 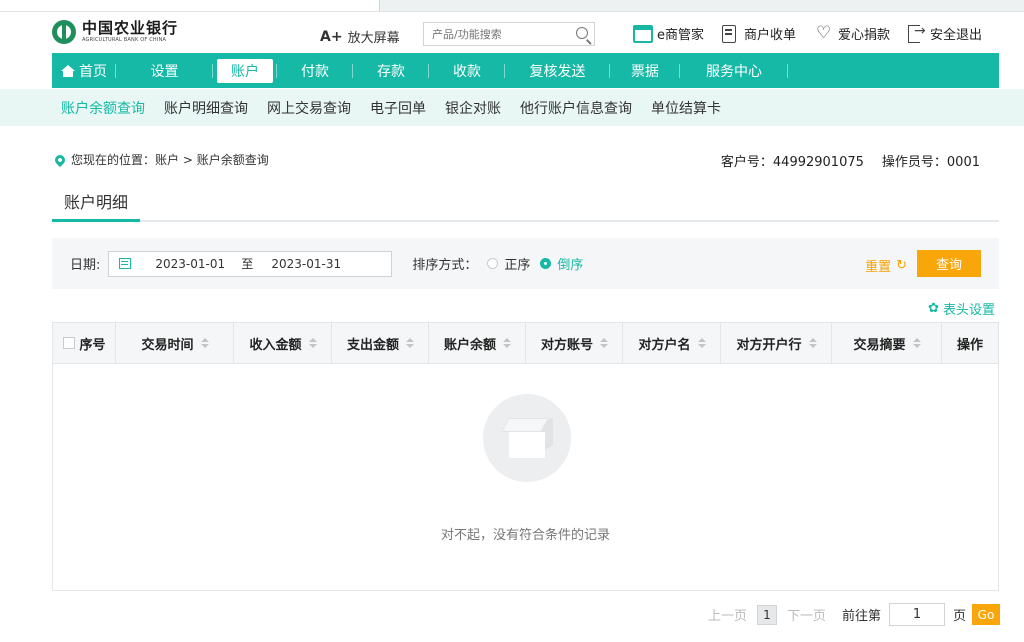 What do you see at coordinates (315, 70) in the screenshot?
I see `nav-payment: 付款` at bounding box center [315, 70].